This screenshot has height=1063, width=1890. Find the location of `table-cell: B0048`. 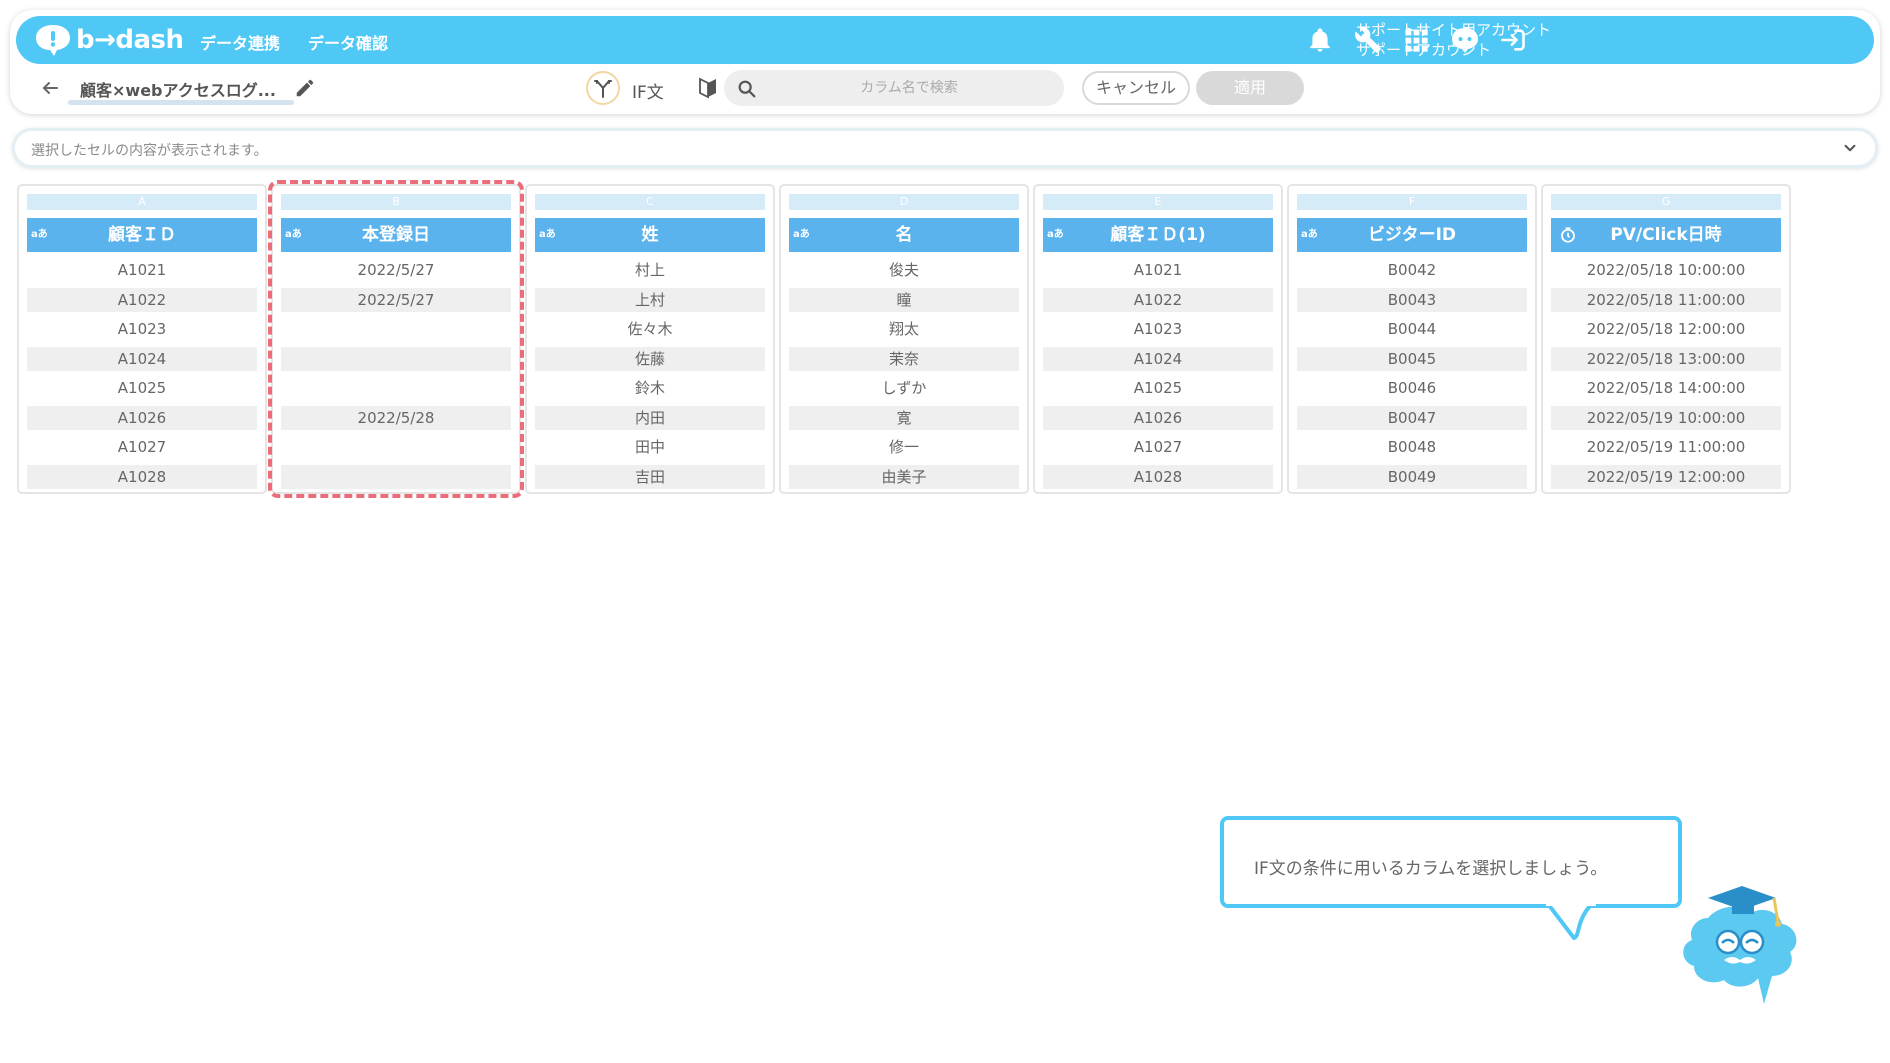

table-cell: B0048 is located at coordinates (1412, 448).